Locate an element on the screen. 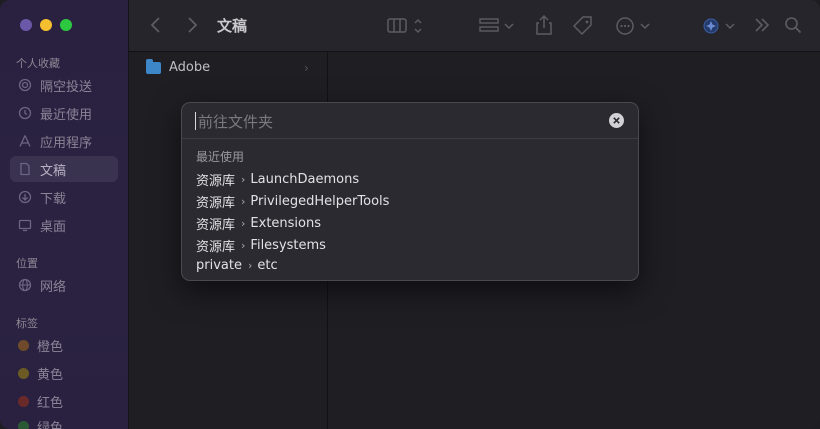  go-to-folder-input is located at coordinates (398, 122).